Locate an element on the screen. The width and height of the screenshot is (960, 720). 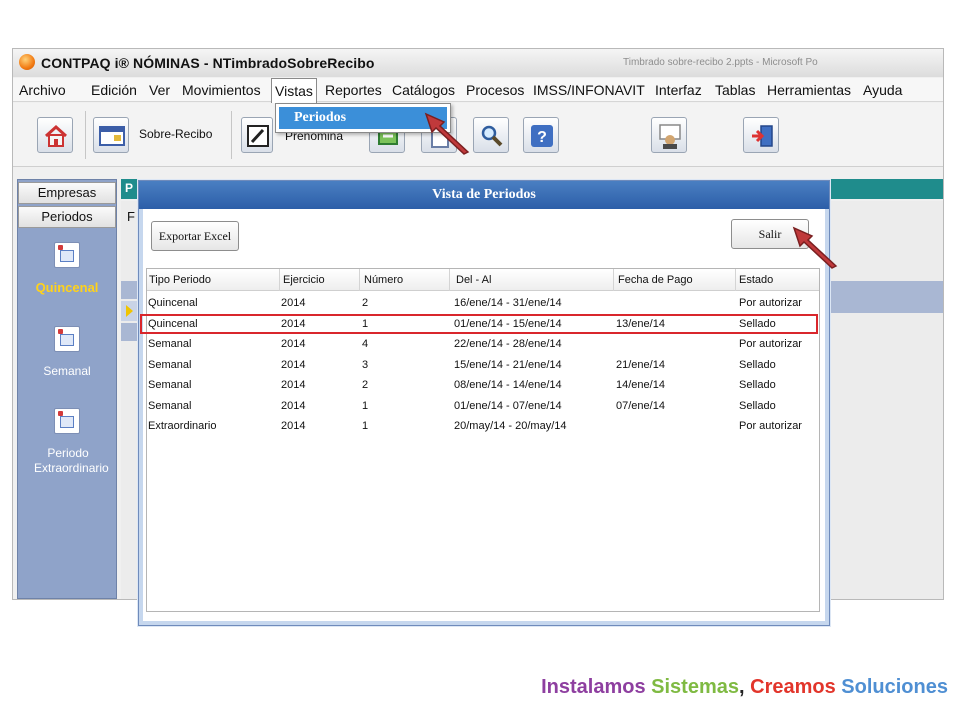
menu-tablas: Tablas is located at coordinates (735, 90).